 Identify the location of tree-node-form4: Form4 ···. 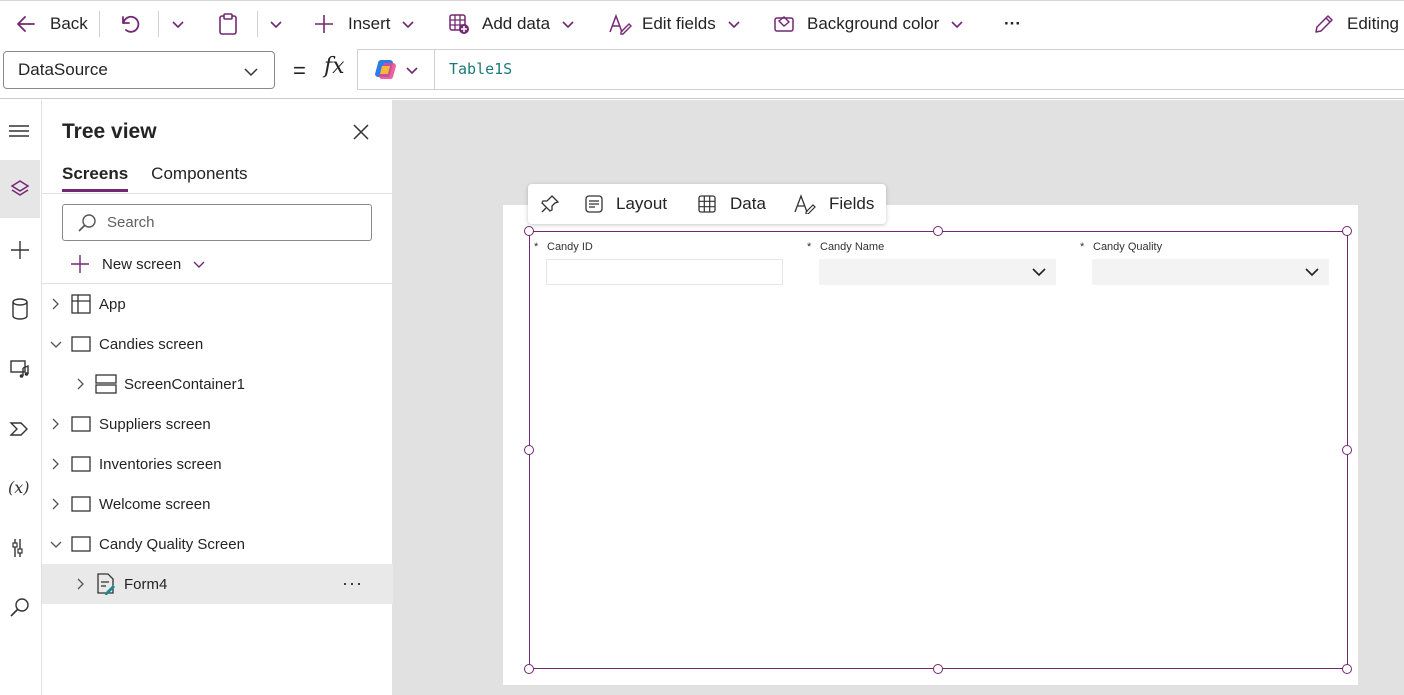
(217, 584).